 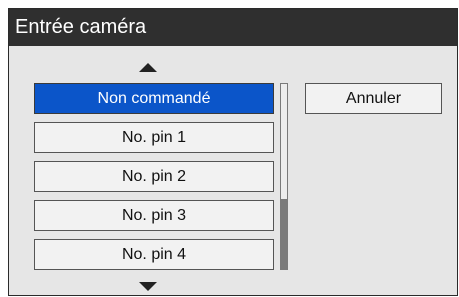 What do you see at coordinates (373, 98) in the screenshot?
I see `cancel-button: Annuler` at bounding box center [373, 98].